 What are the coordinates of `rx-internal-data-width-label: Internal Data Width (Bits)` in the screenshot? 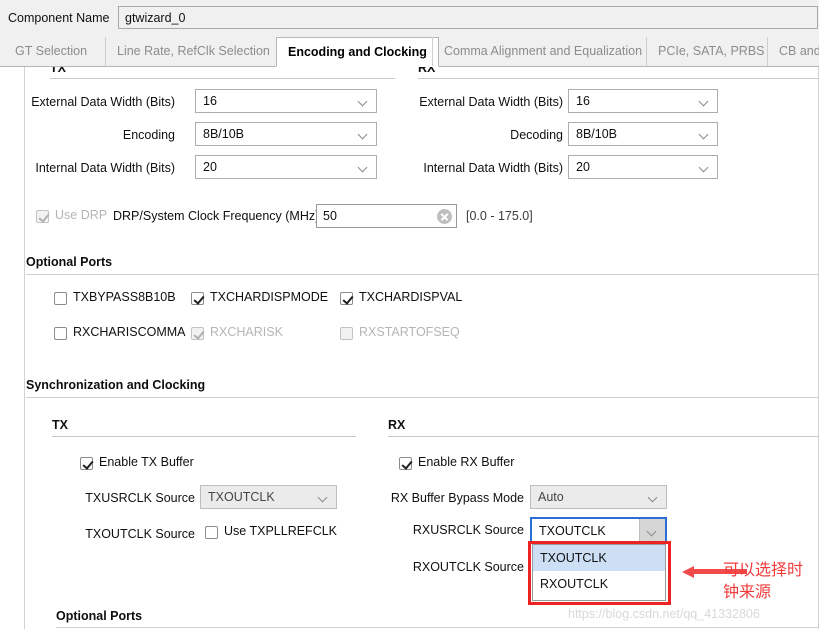 It's located at (493, 168).